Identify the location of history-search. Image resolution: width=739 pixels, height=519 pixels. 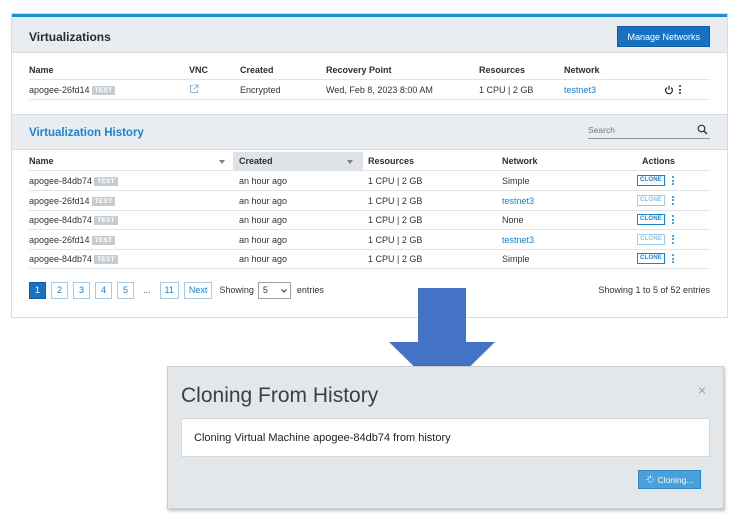
(649, 131).